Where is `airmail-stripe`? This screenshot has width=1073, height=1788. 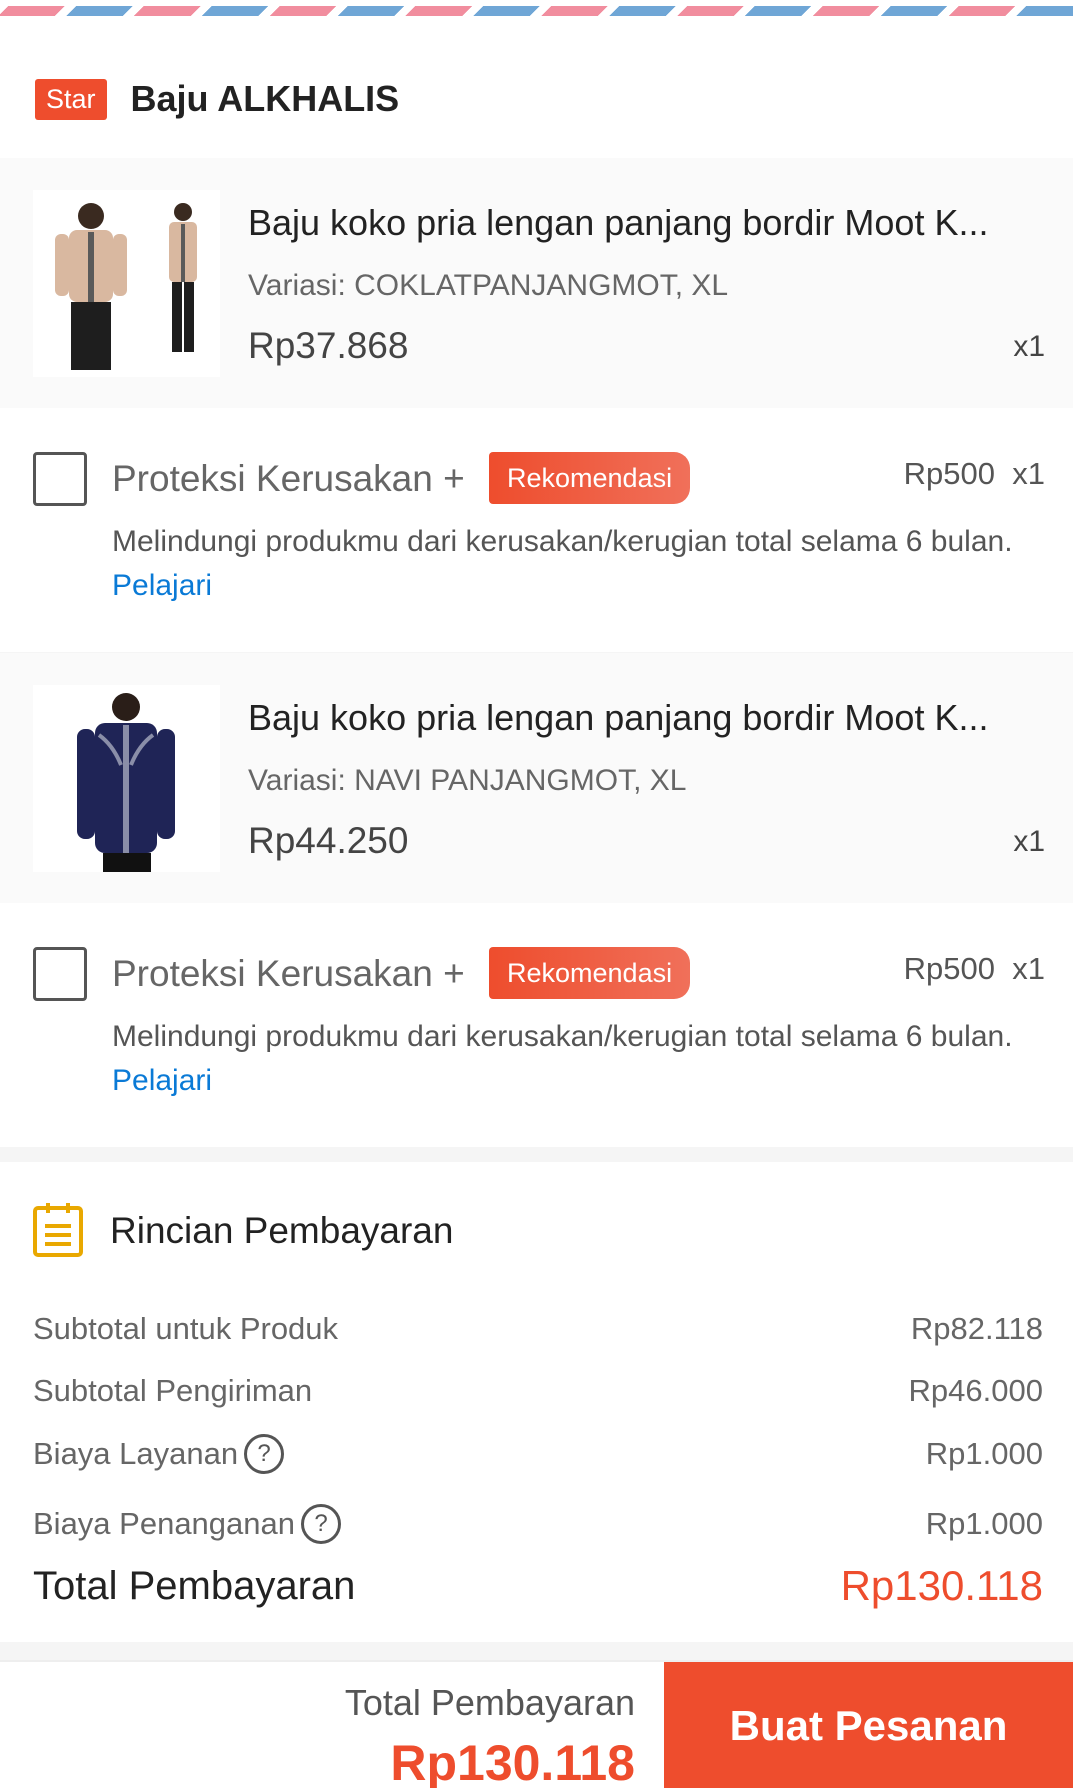 airmail-stripe is located at coordinates (536, 20).